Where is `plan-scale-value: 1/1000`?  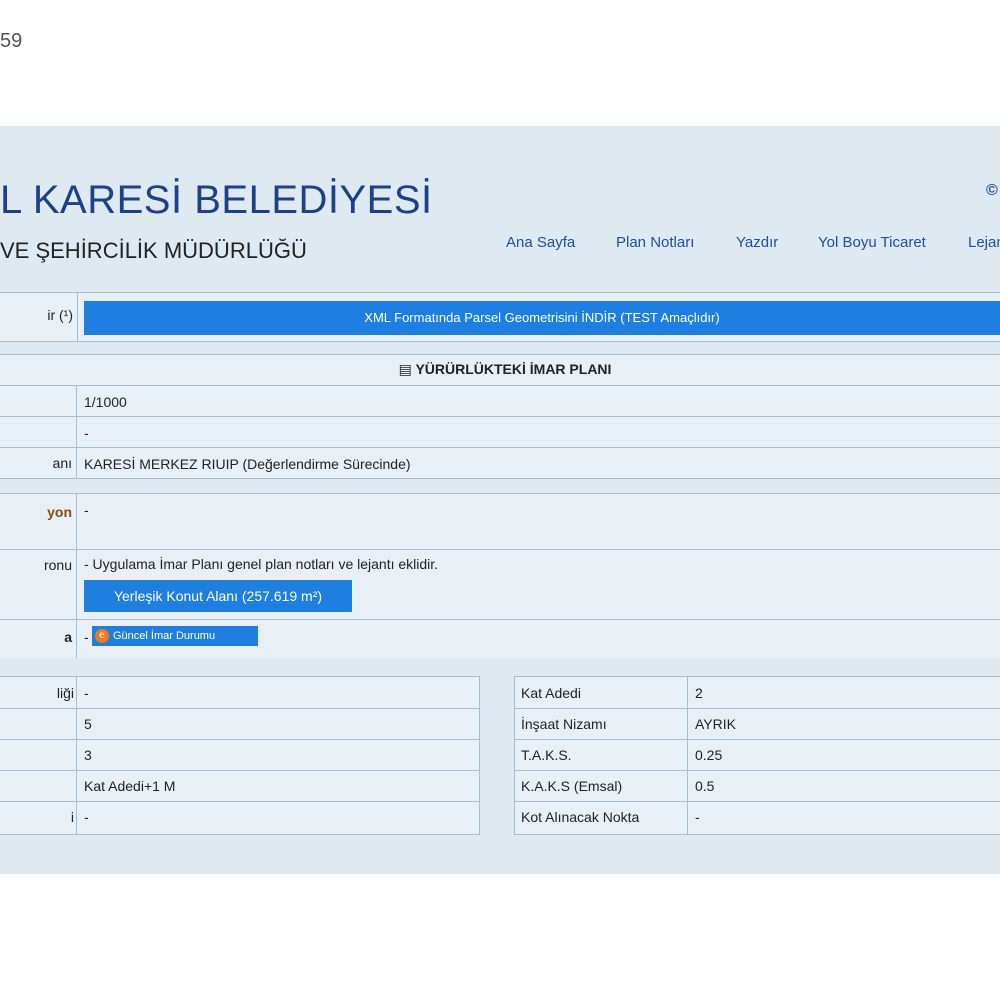 plan-scale-value: 1/1000 is located at coordinates (105, 402).